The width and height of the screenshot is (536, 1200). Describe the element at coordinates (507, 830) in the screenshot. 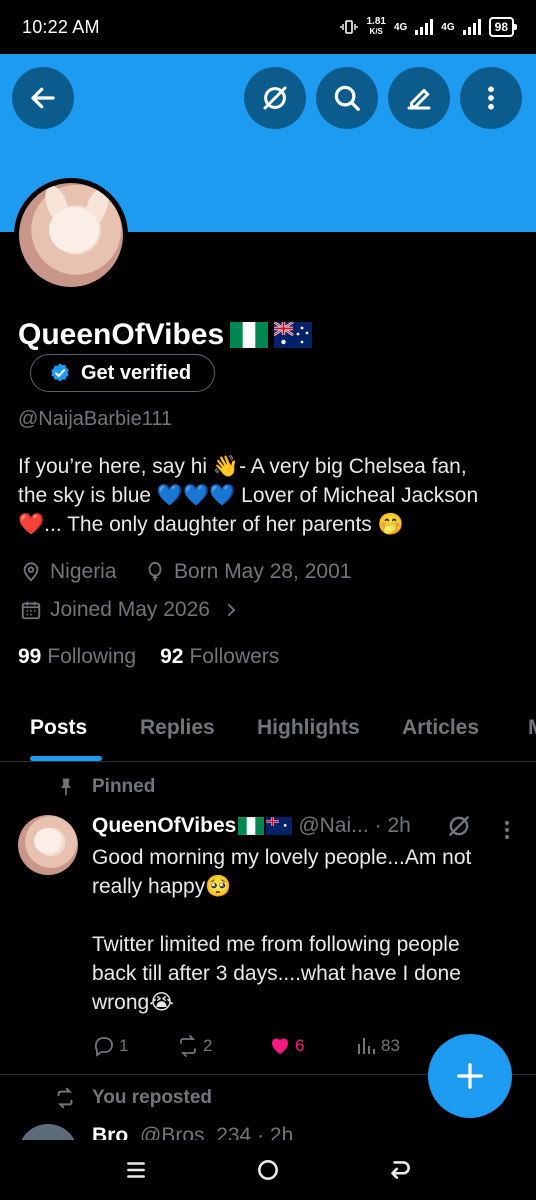

I see `tweet-more-icon` at that location.